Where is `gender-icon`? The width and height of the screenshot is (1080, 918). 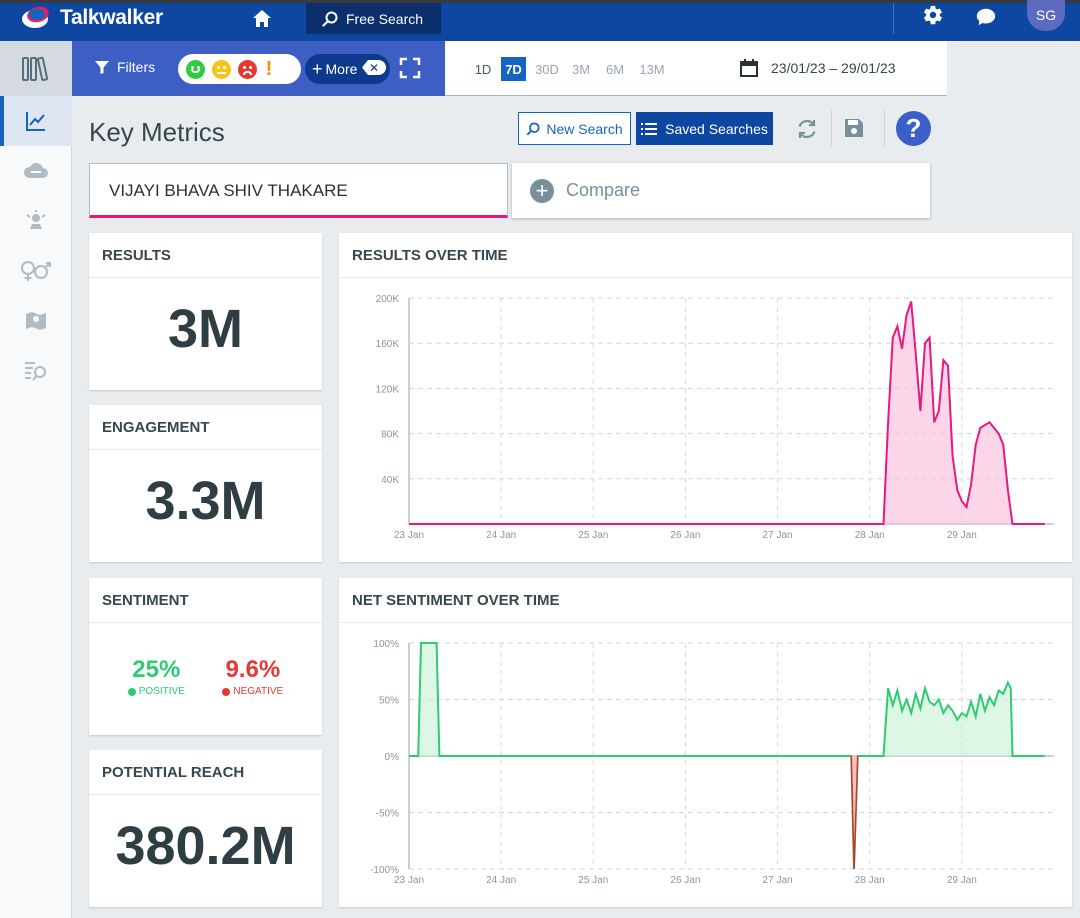 gender-icon is located at coordinates (36, 271).